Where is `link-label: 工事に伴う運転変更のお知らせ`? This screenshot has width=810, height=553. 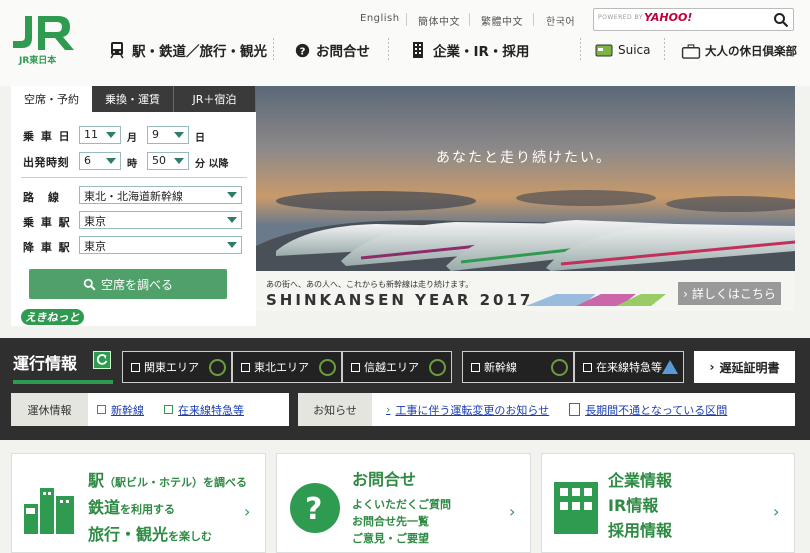 link-label: 工事に伴う運転変更のお知らせ is located at coordinates (472, 410).